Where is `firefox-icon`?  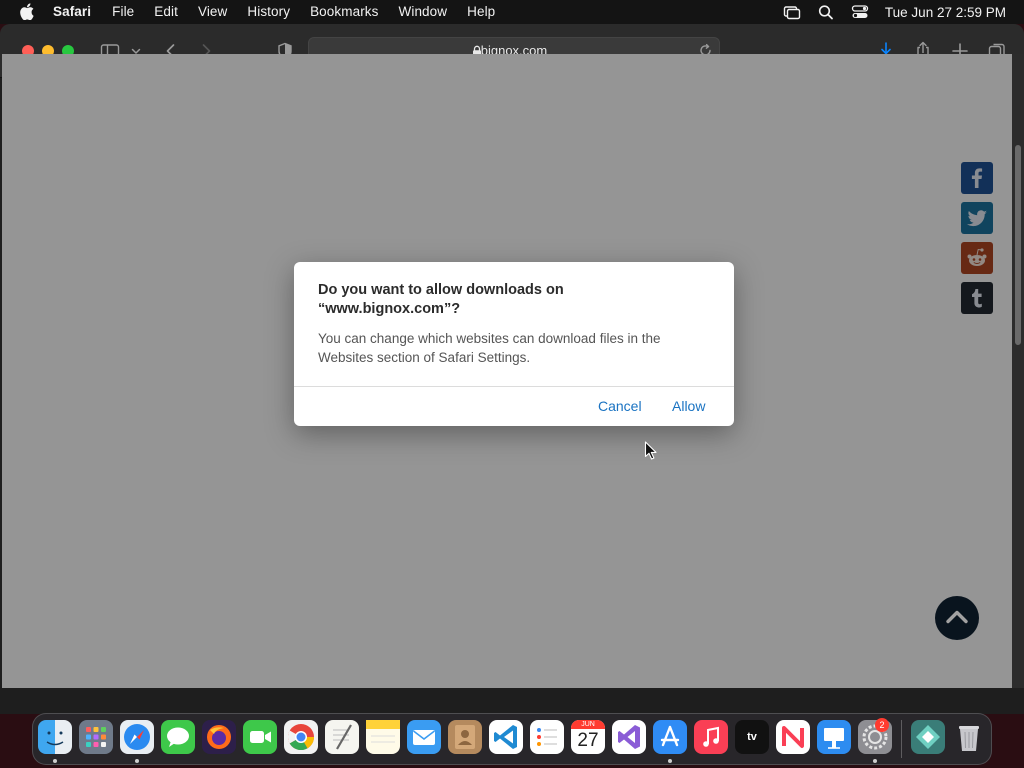
firefox-icon is located at coordinates (219, 737).